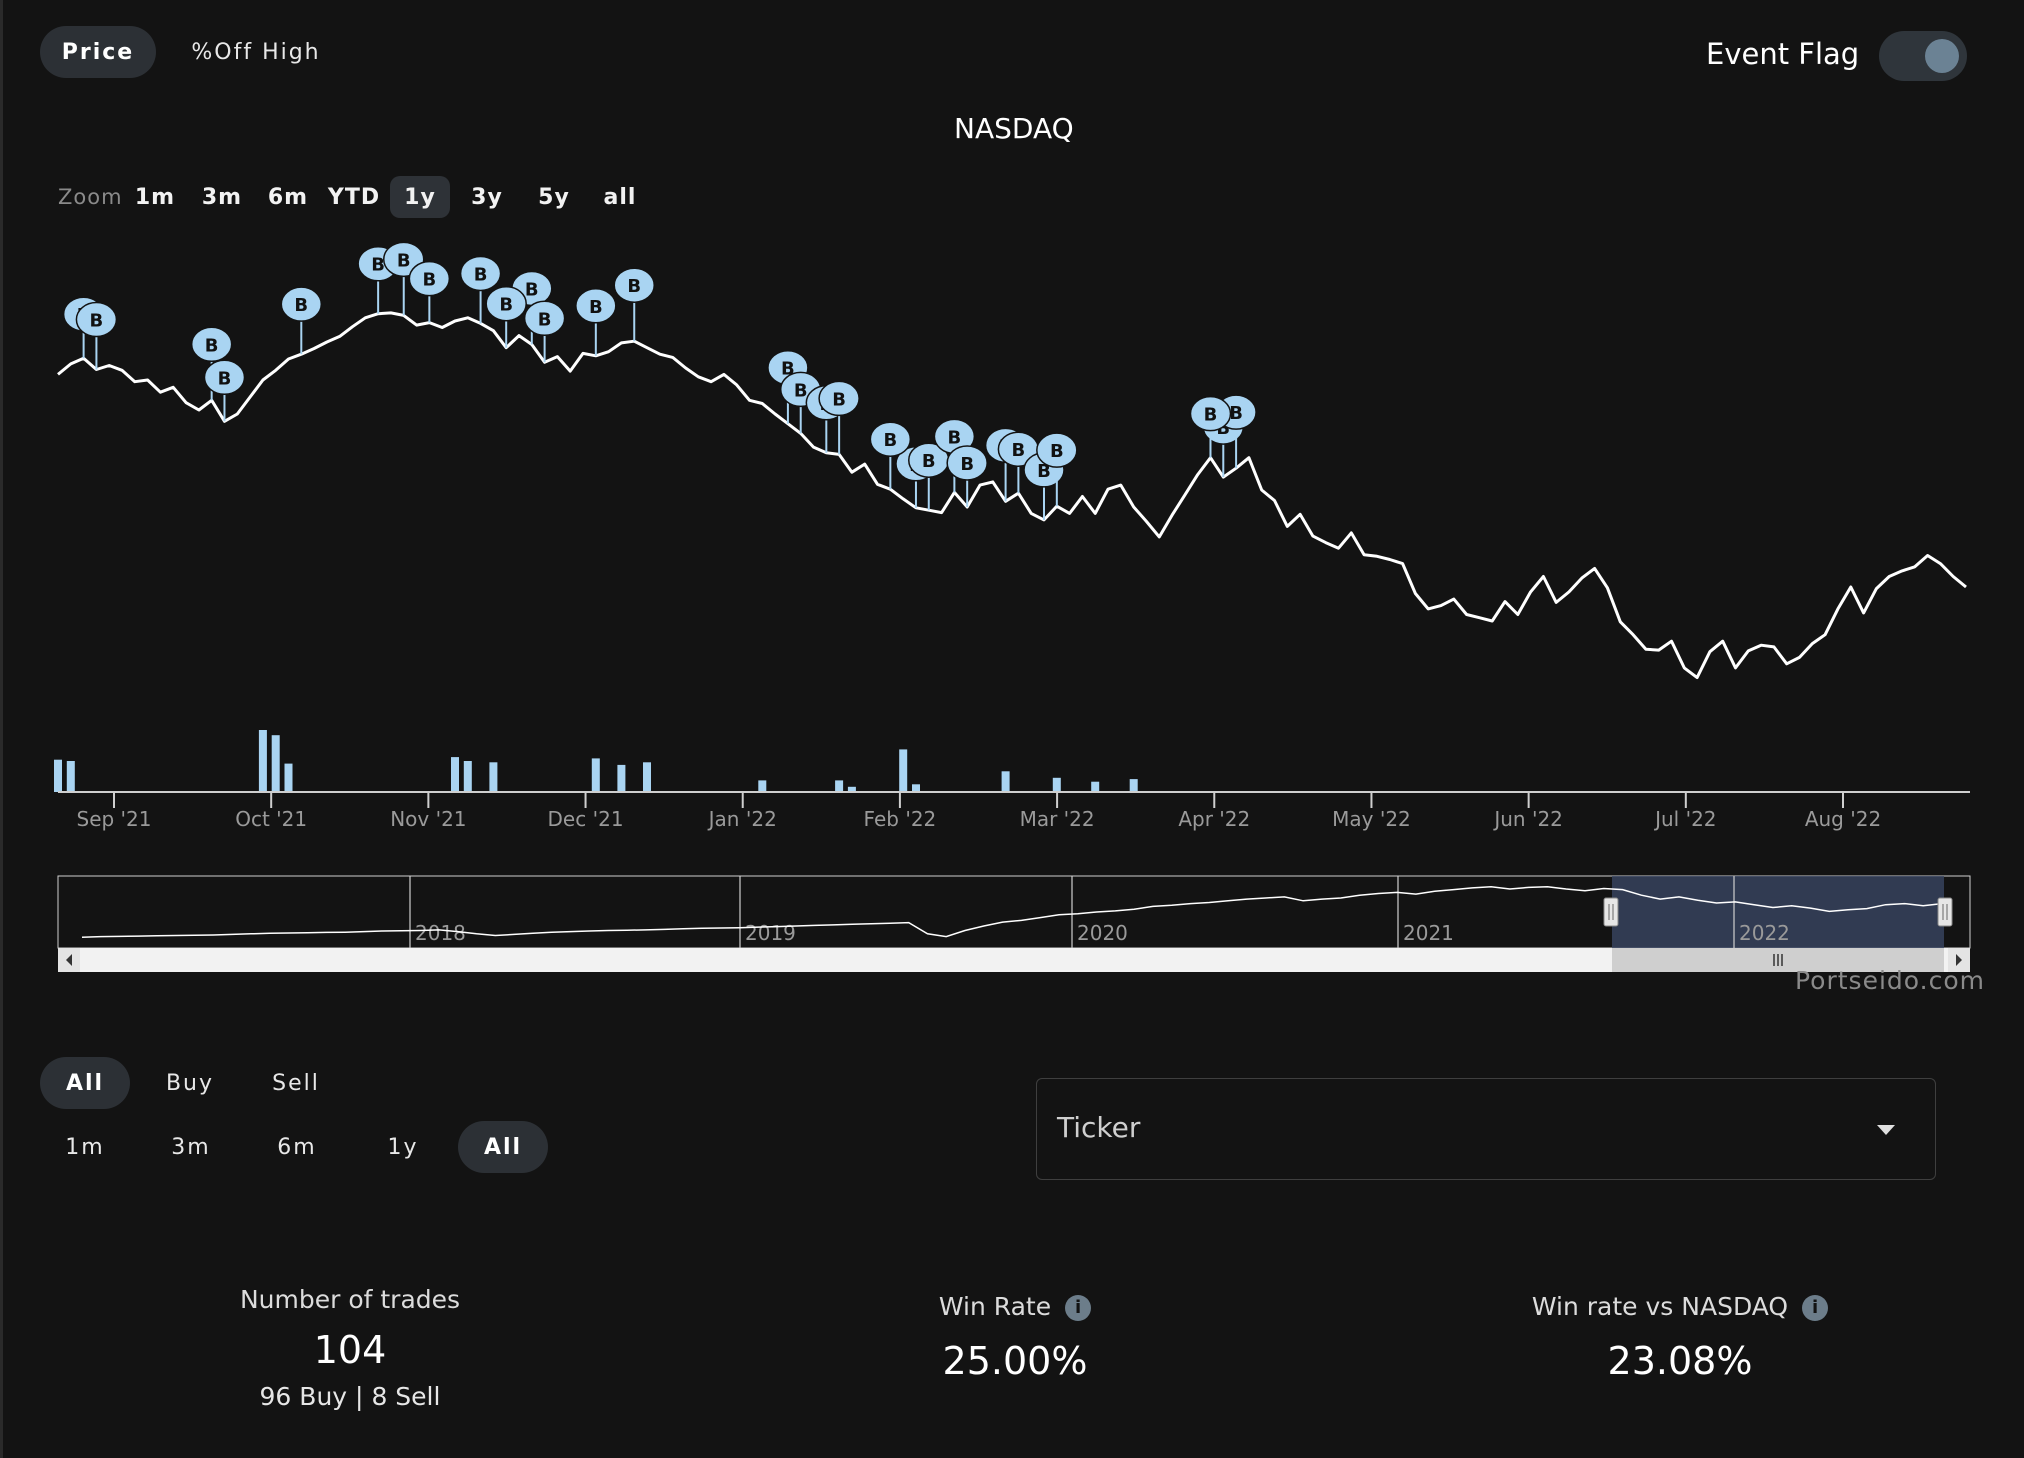 The height and width of the screenshot is (1458, 2024). Describe the element at coordinates (114, 819) in the screenshot. I see `x-tick-label: Sep '21` at that location.